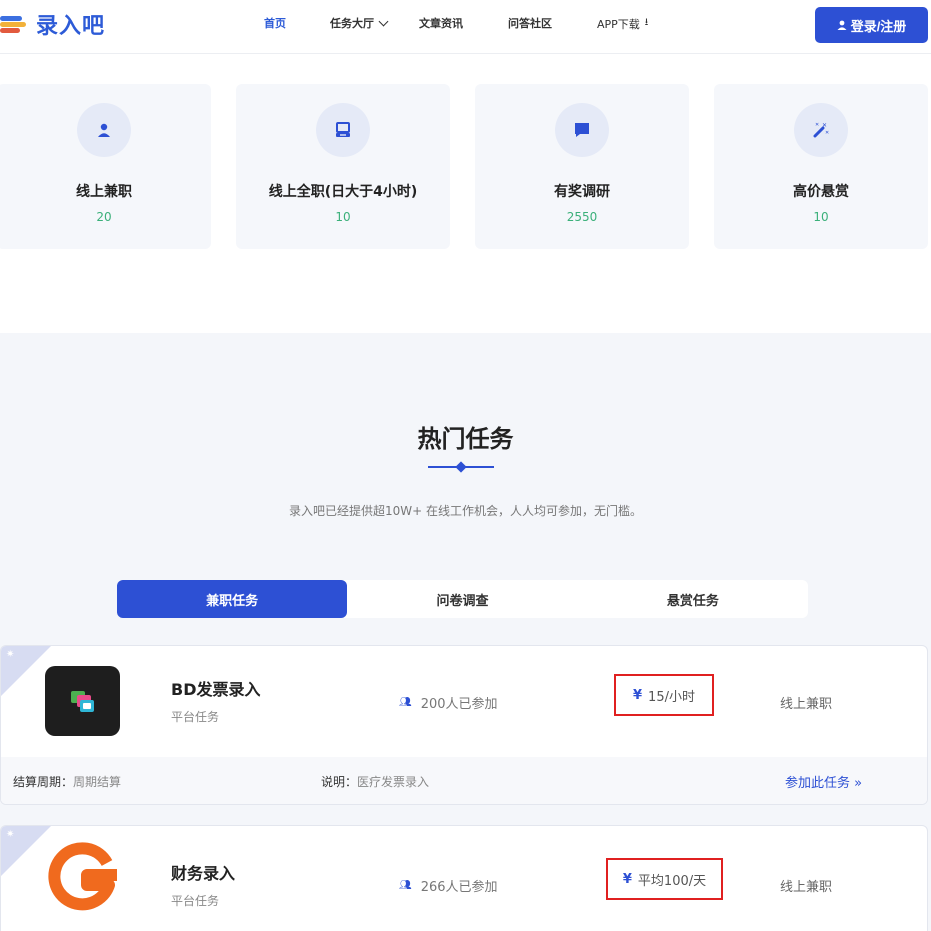 This screenshot has width=931, height=931. What do you see at coordinates (646, 22) in the screenshot?
I see `download-icon: ⭳` at bounding box center [646, 22].